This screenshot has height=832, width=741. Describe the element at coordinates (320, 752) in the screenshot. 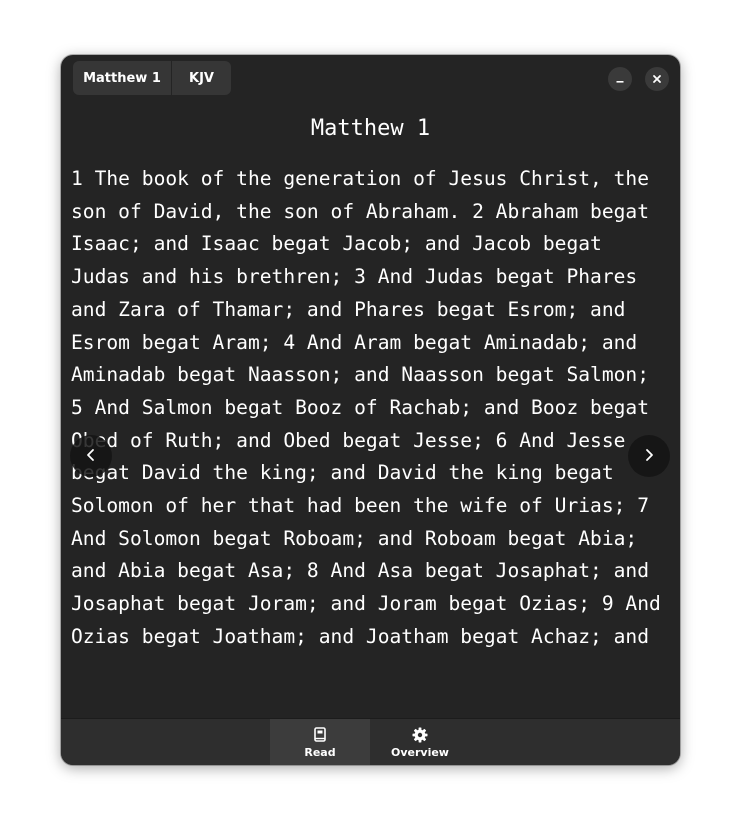

I see `view-switcher-read-label: Read` at that location.